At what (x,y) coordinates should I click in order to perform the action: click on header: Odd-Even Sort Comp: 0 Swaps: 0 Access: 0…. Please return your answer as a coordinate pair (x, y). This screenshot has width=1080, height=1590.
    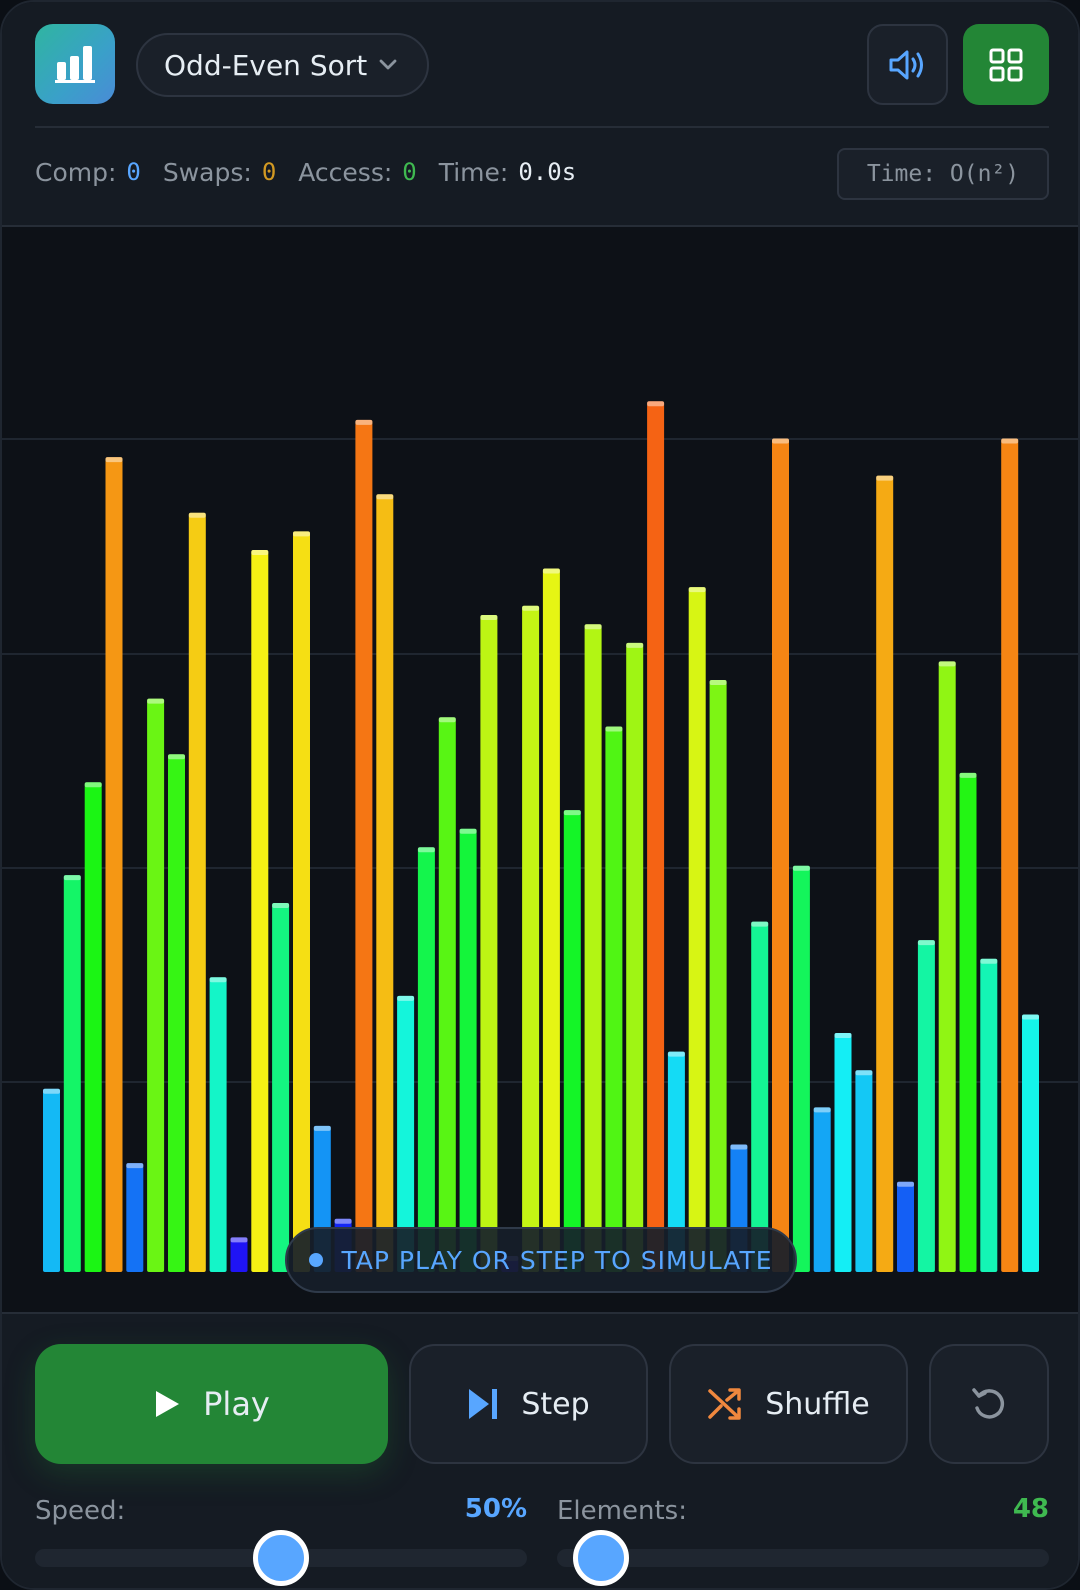
    Looking at the image, I should click on (540, 114).